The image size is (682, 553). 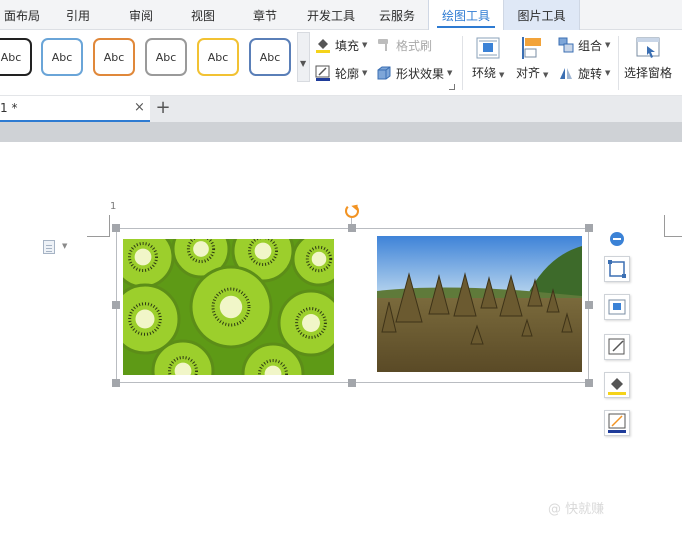 What do you see at coordinates (542, 15) in the screenshot?
I see `tab-picture-tools: 图片工具` at bounding box center [542, 15].